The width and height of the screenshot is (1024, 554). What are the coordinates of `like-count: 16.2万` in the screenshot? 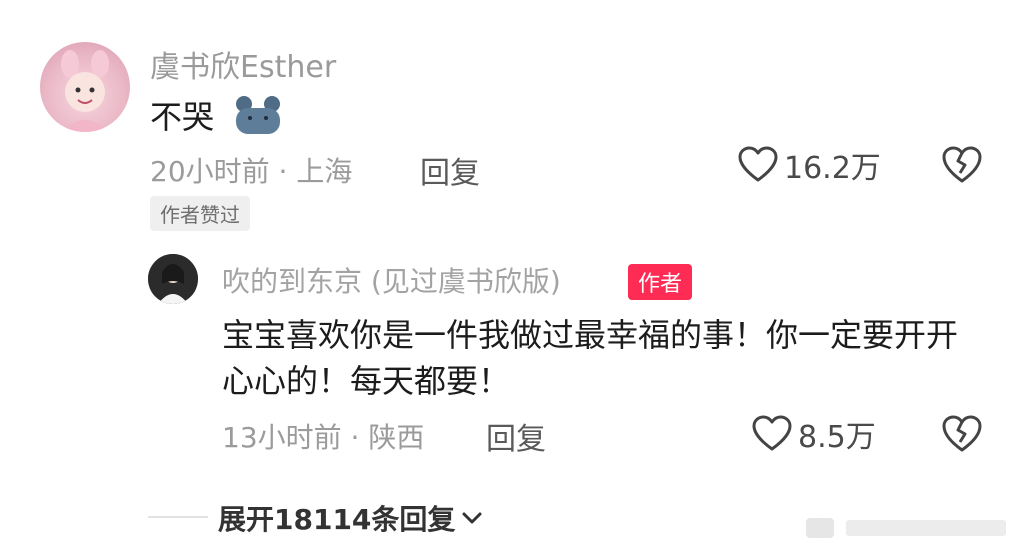 It's located at (832, 168).